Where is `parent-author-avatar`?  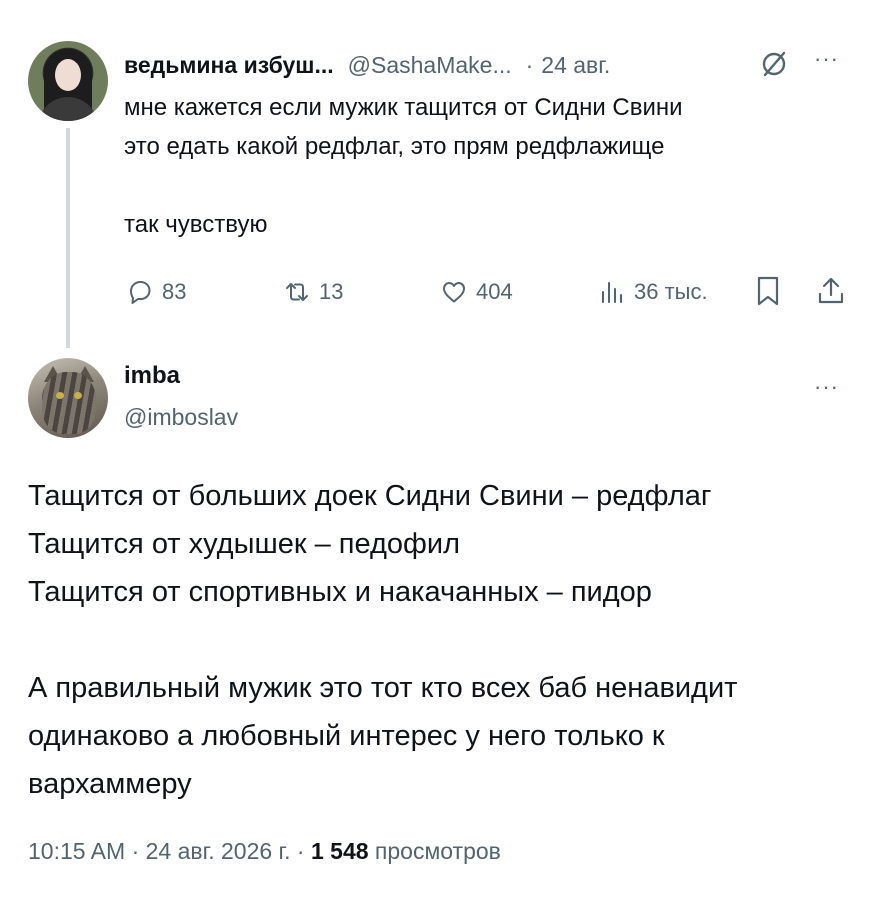
parent-author-avatar is located at coordinates (68, 81).